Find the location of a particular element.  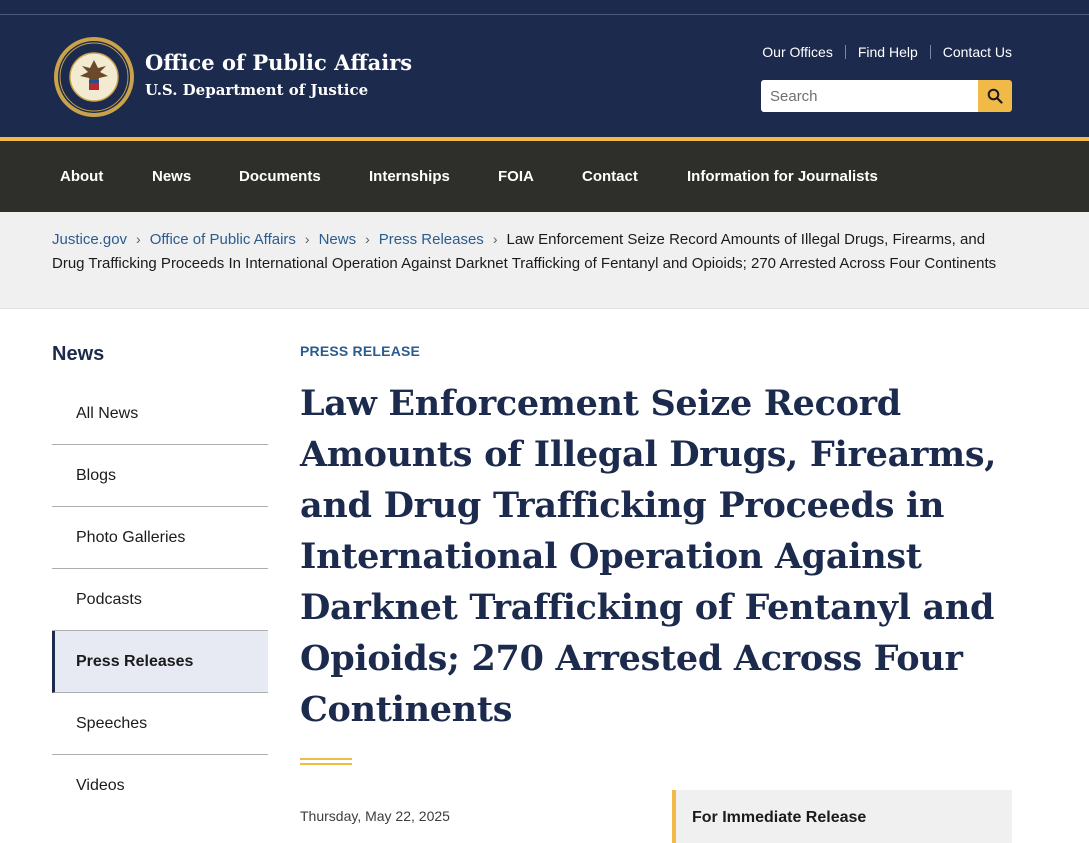

release-label: For Immediate Release is located at coordinates (779, 817).